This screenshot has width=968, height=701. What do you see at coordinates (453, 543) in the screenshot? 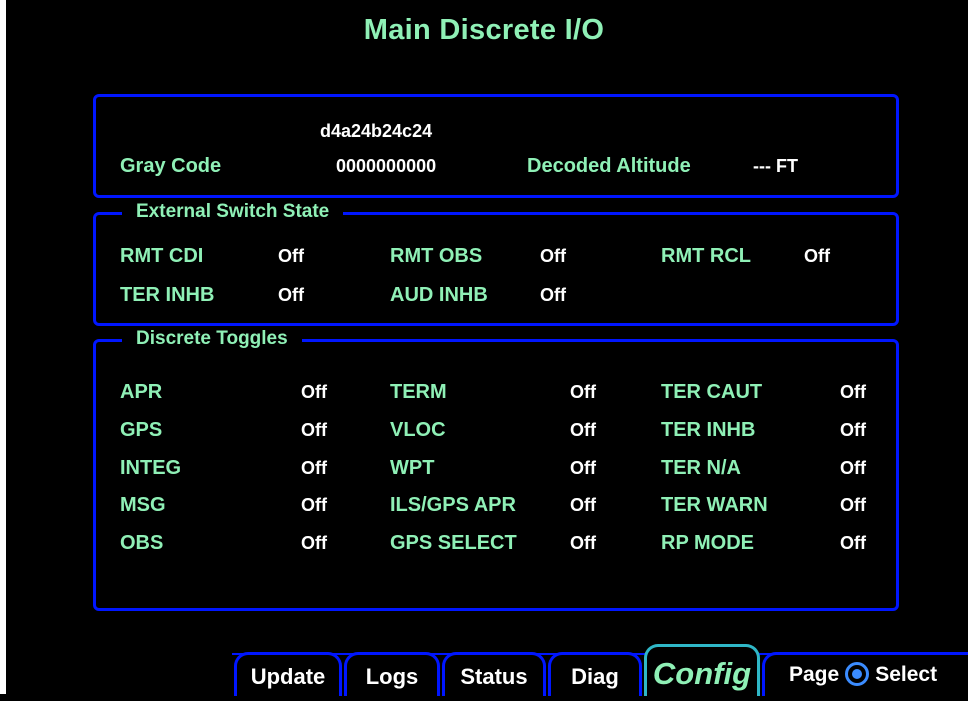
I see `toggle-label: GPS SELECT` at bounding box center [453, 543].